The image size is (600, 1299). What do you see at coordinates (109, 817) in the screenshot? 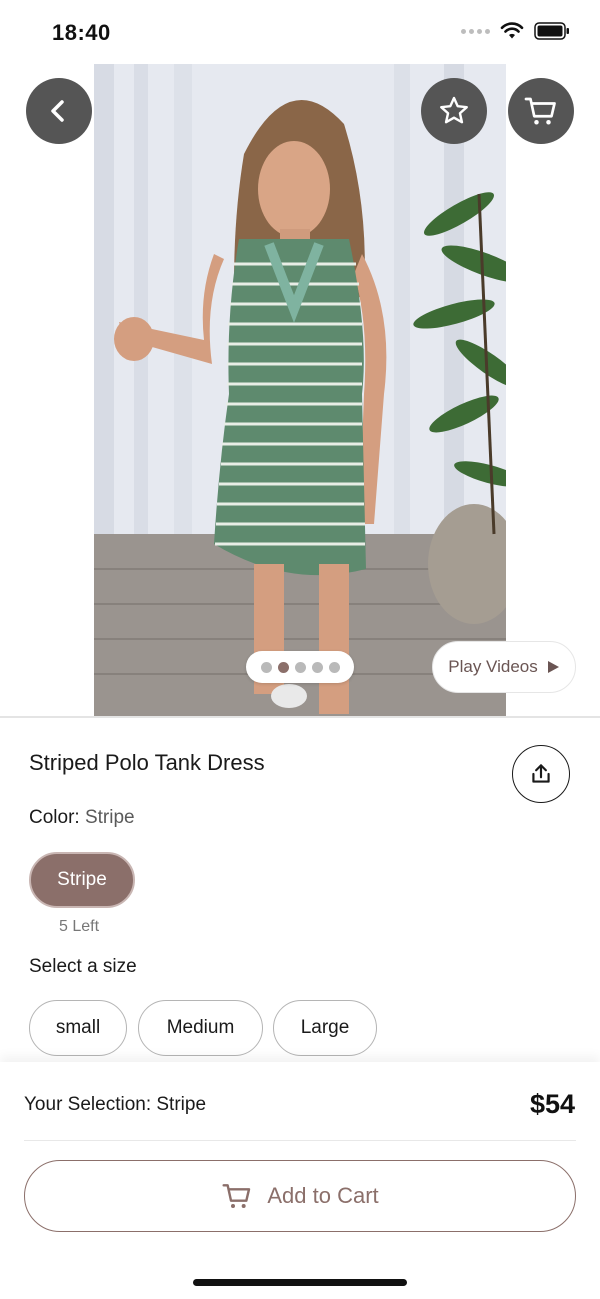
I see `color-value: Stripe` at bounding box center [109, 817].